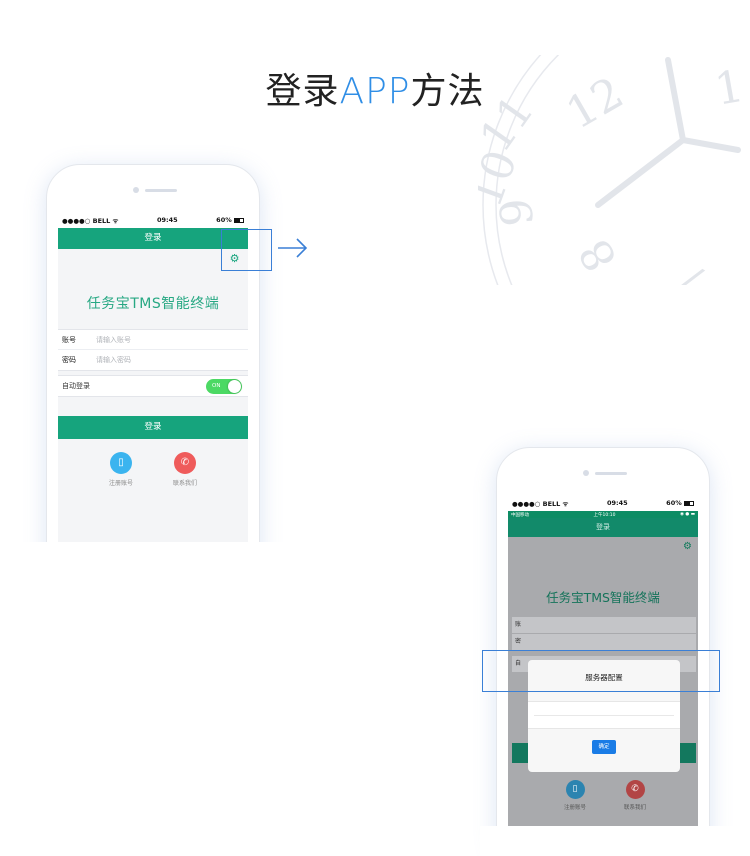  I want to click on svg-text: 12, so click(595, 103).